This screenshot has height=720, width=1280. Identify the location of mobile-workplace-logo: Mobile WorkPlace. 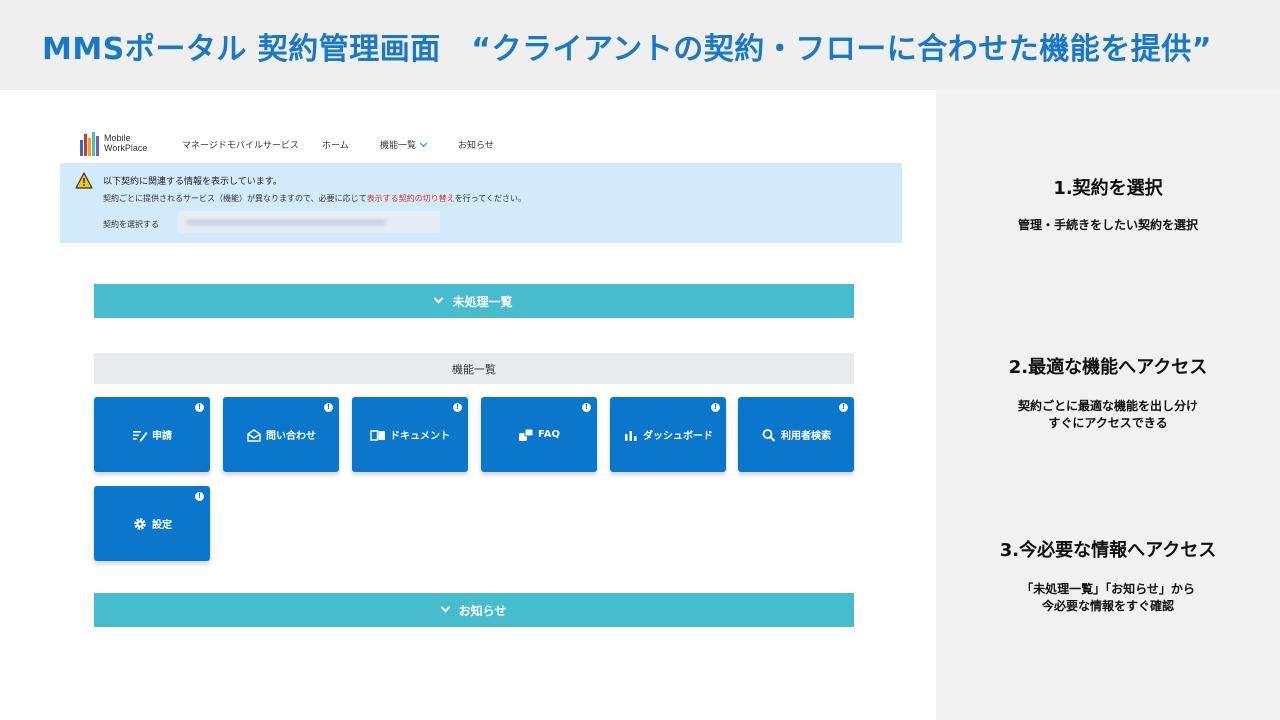
(130, 145).